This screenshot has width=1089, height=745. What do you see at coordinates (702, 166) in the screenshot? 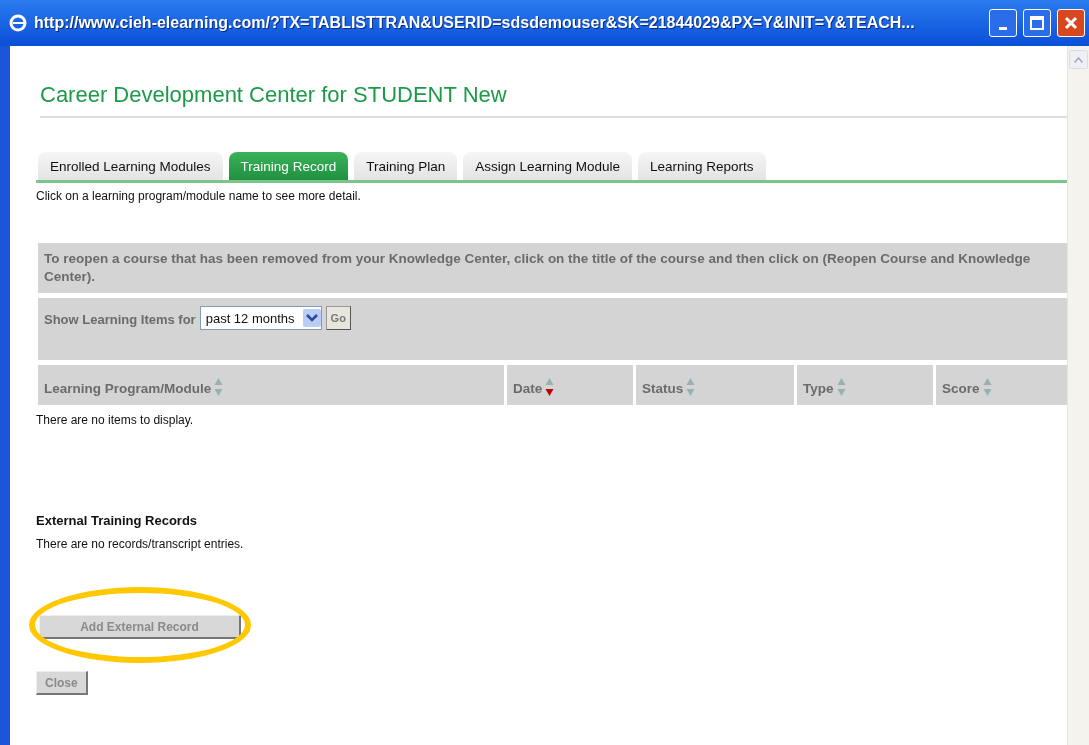
I see `tab: Learning Reports` at bounding box center [702, 166].